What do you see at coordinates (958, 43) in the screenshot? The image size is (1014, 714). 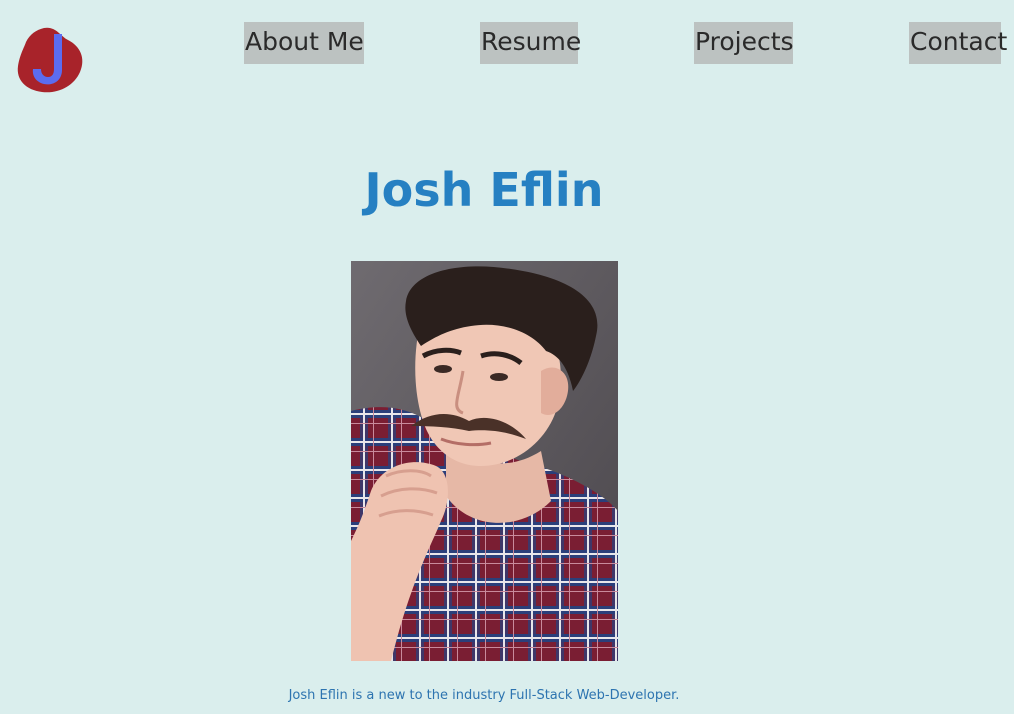 I see `nav-link-contact: Contact` at bounding box center [958, 43].